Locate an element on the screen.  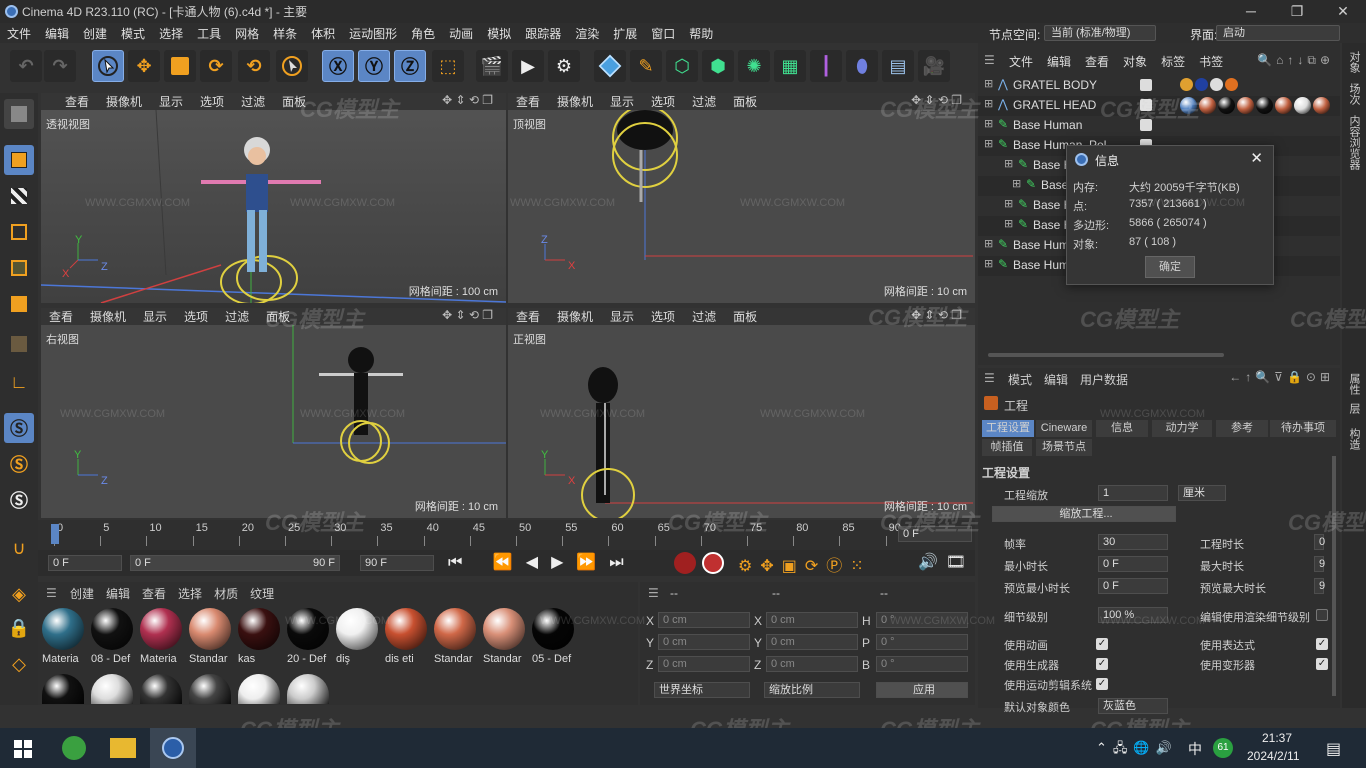
z-axis-lock-icon: Ⓩ is located at coordinates (410, 66).